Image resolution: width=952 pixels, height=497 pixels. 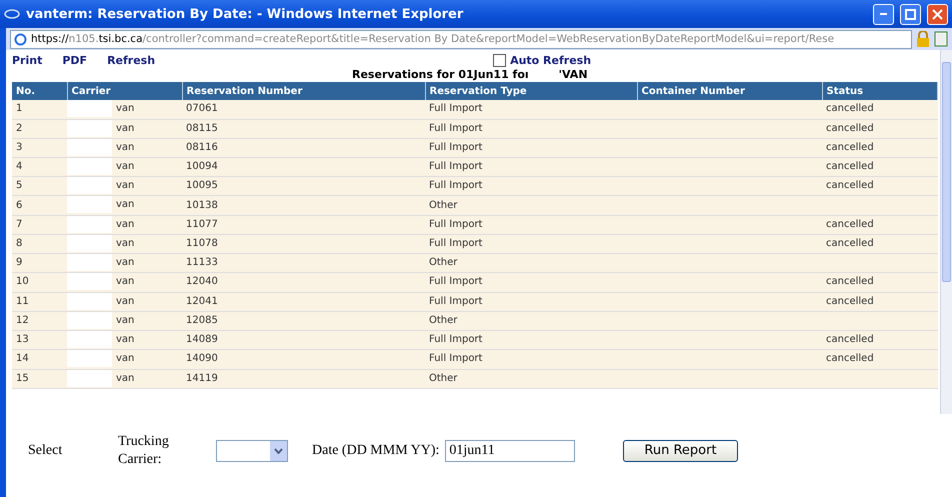 What do you see at coordinates (202, 128) in the screenshot?
I see `table-cell: 08115` at bounding box center [202, 128].